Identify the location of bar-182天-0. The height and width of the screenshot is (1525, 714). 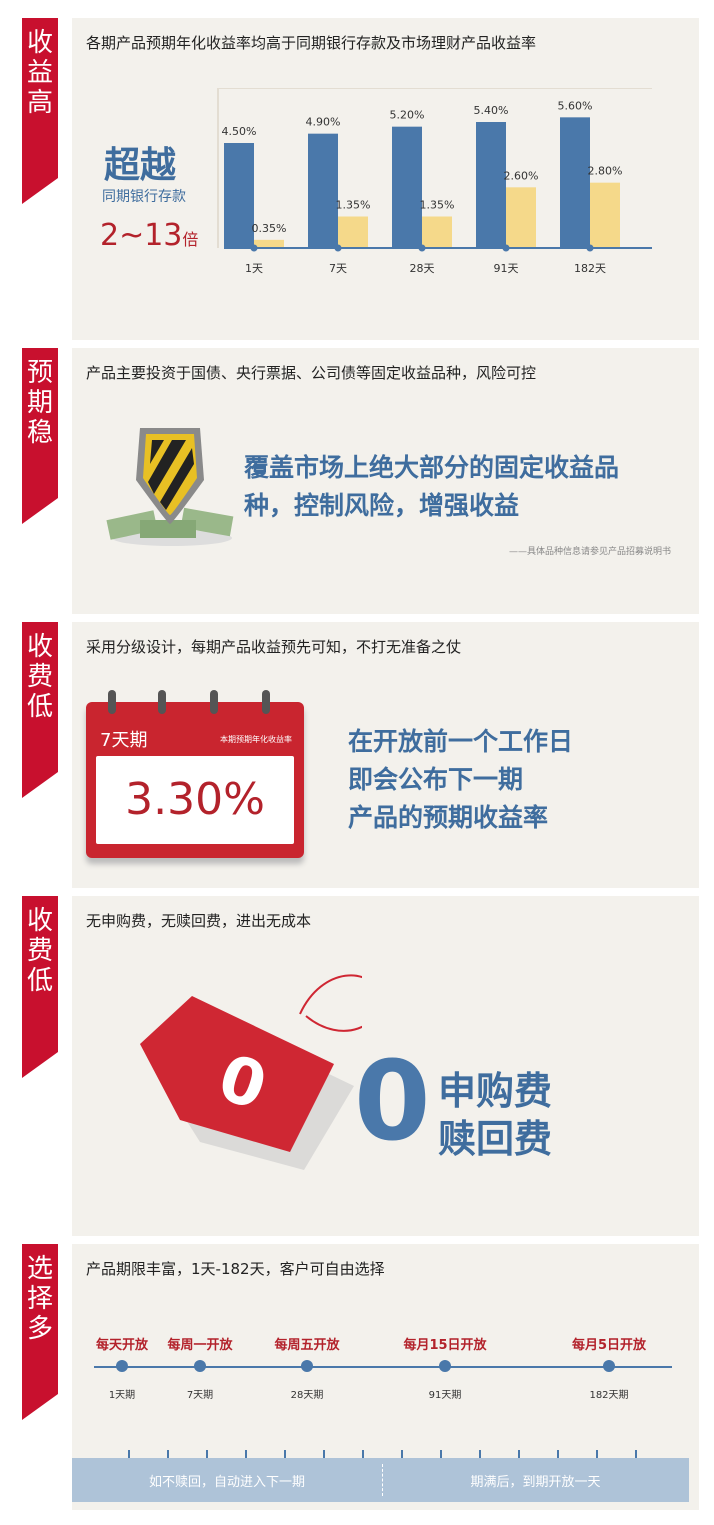
(575, 182).